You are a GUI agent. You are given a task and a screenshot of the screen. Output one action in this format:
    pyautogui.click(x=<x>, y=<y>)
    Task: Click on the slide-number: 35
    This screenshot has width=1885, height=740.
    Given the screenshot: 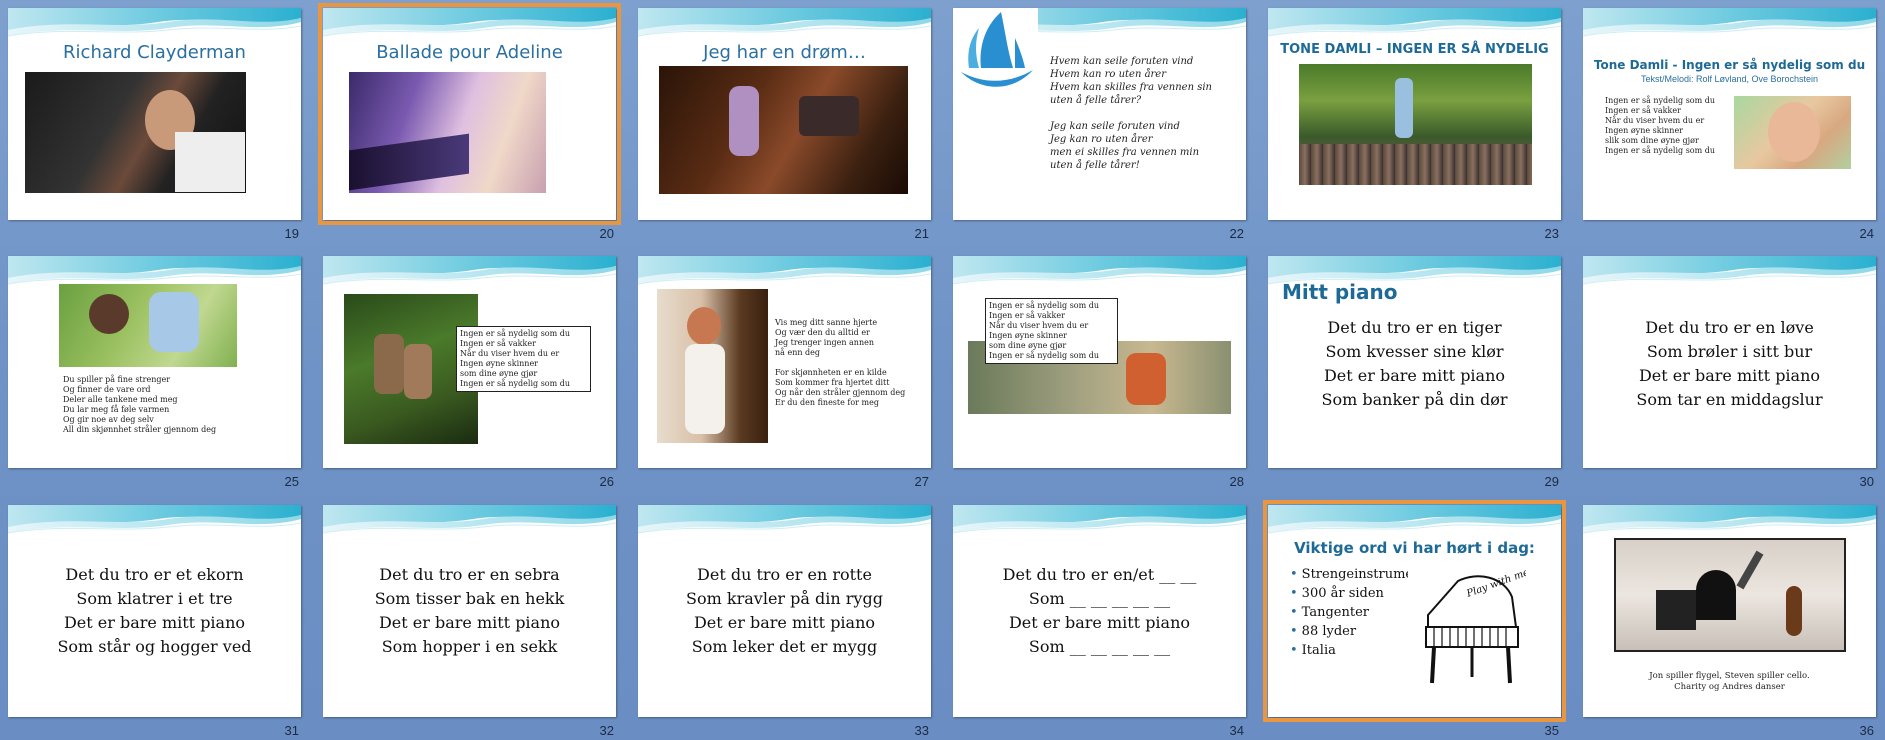 What is the action you would take?
    pyautogui.click(x=1551, y=730)
    